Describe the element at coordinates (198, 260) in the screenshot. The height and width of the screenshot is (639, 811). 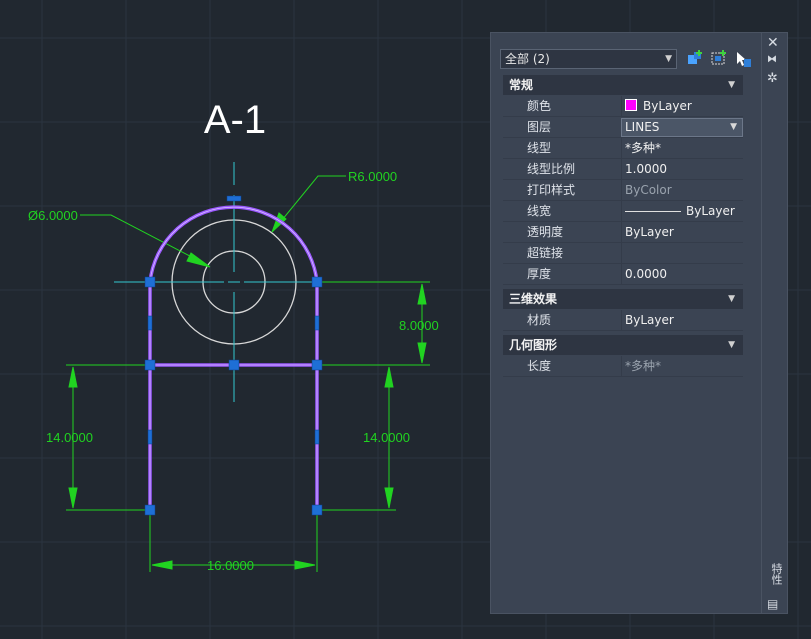
I see `diameter-arrow` at that location.